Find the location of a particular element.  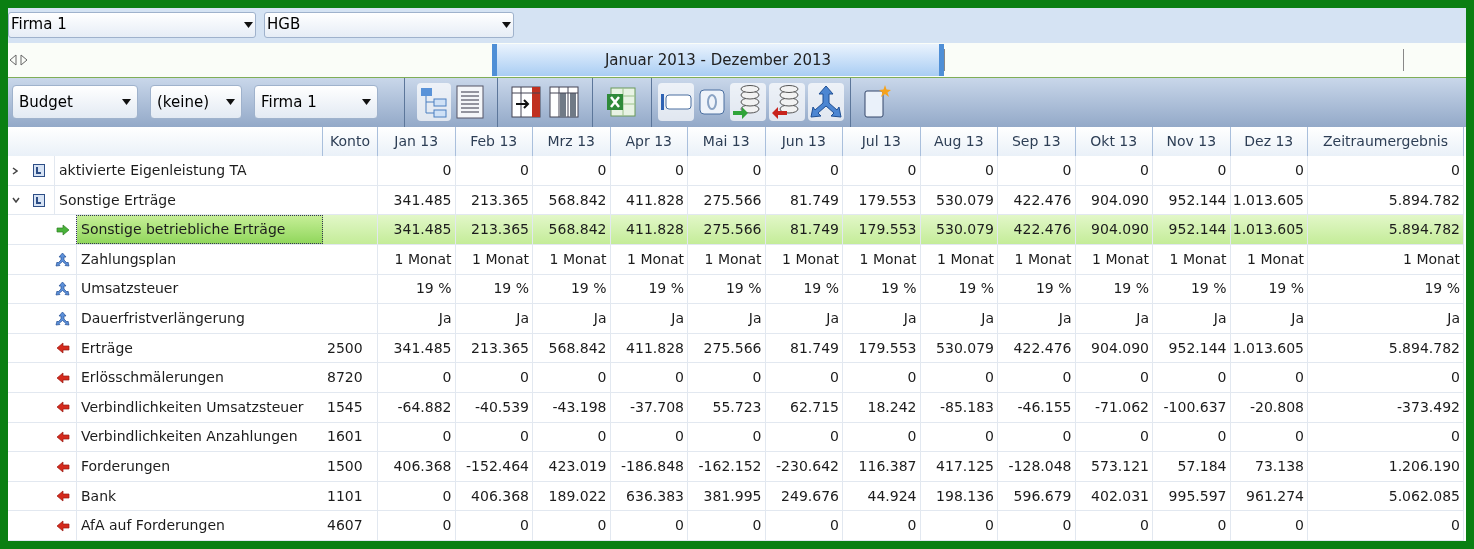

database-import-icon is located at coordinates (748, 102).